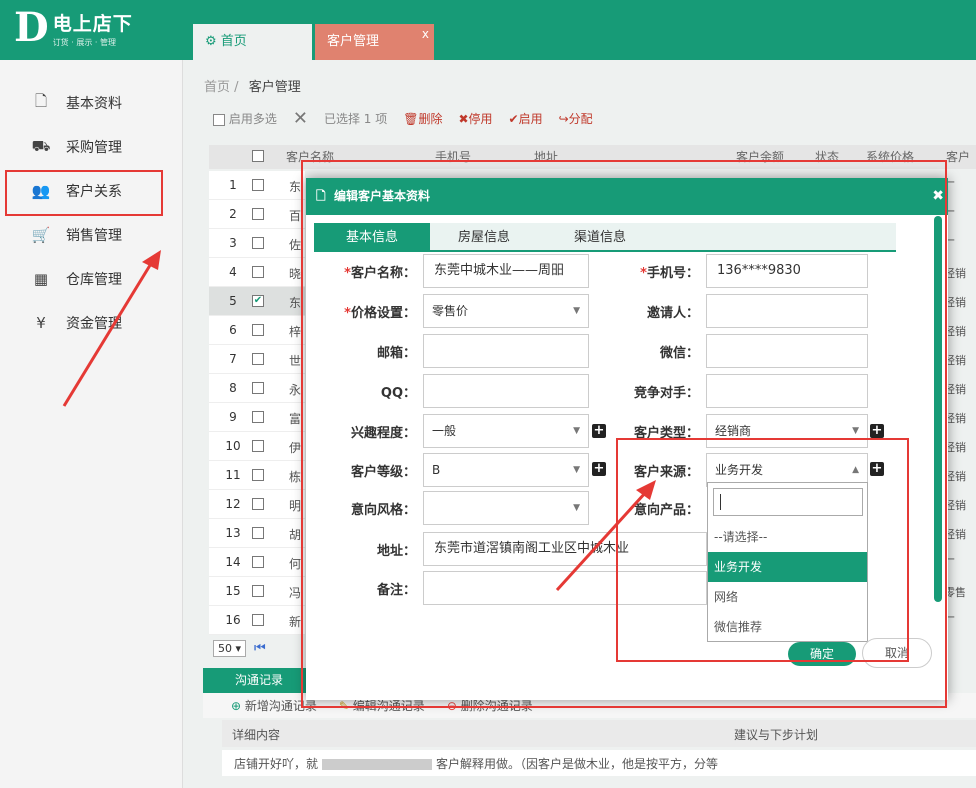  What do you see at coordinates (233, 417) in the screenshot?
I see `row-number: 9` at bounding box center [233, 417].